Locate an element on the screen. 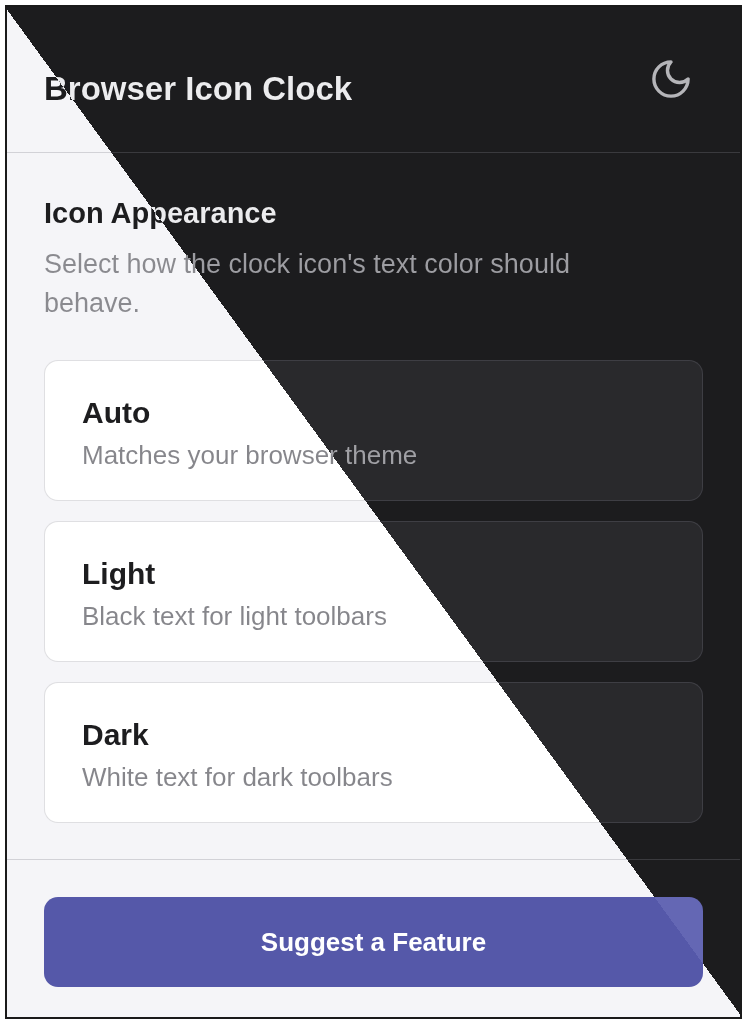 The height and width of the screenshot is (1024, 747). option-card: Light Black text for light toolbars is located at coordinates (373, 591).